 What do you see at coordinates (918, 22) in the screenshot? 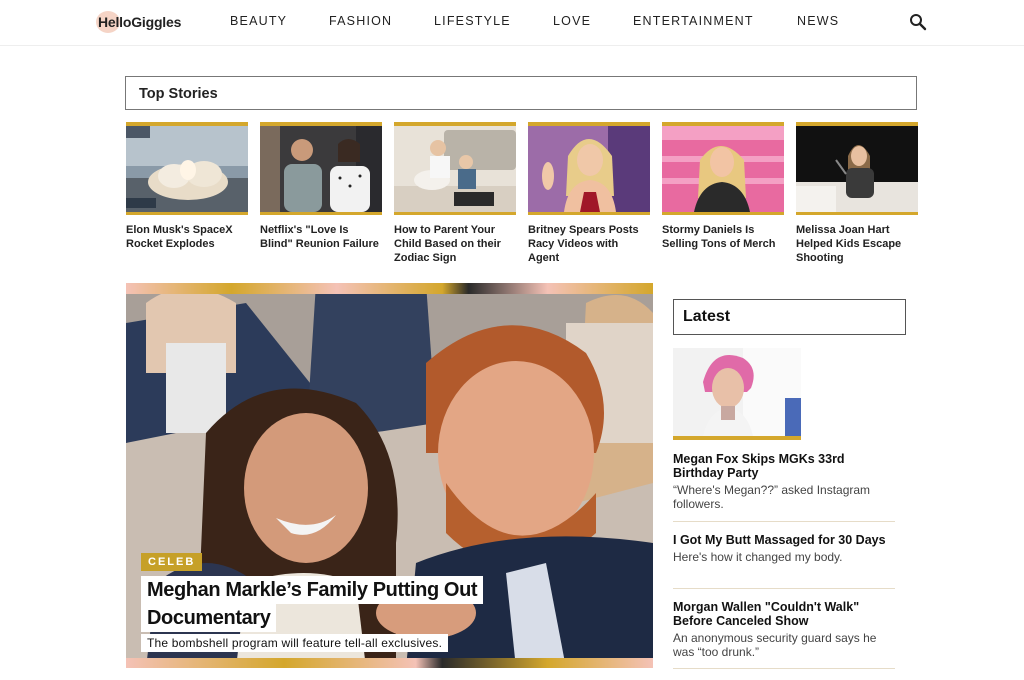
I see `search-icon` at bounding box center [918, 22].